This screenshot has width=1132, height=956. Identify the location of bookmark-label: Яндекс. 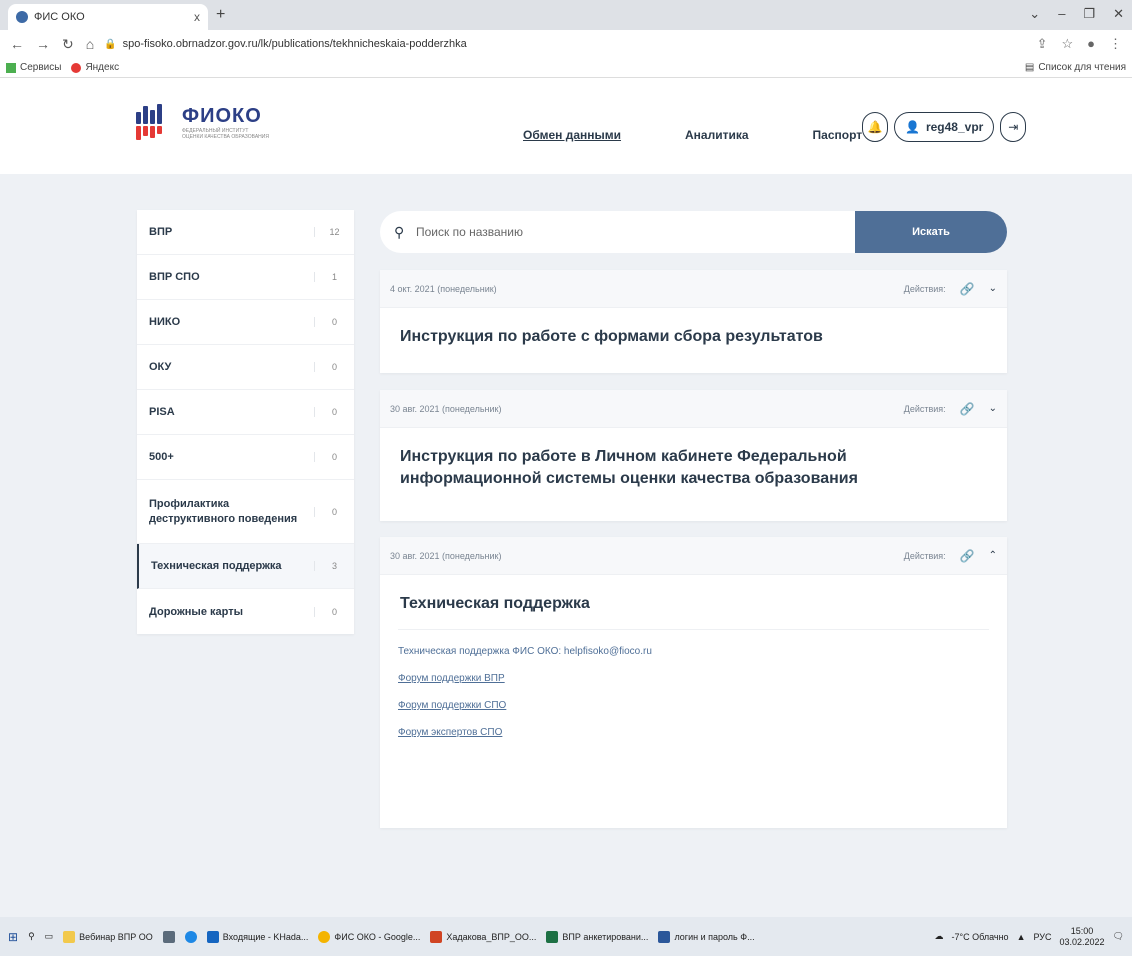
(102, 67).